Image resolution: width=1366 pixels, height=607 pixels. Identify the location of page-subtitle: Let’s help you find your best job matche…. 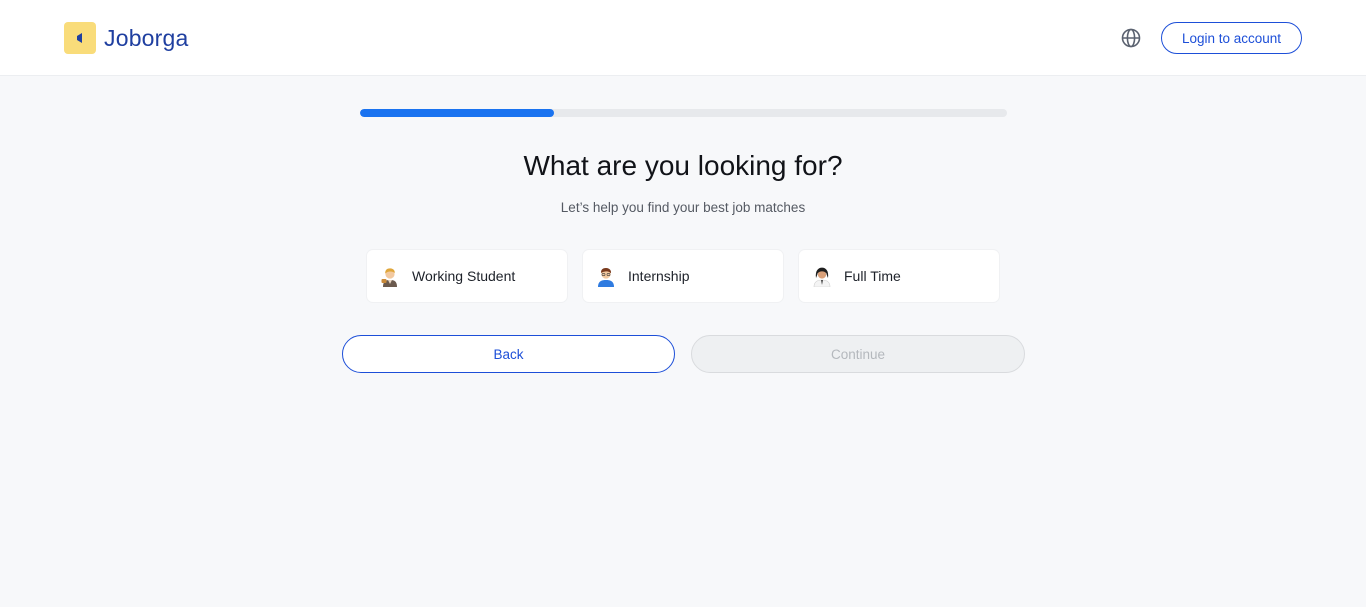
(683, 207).